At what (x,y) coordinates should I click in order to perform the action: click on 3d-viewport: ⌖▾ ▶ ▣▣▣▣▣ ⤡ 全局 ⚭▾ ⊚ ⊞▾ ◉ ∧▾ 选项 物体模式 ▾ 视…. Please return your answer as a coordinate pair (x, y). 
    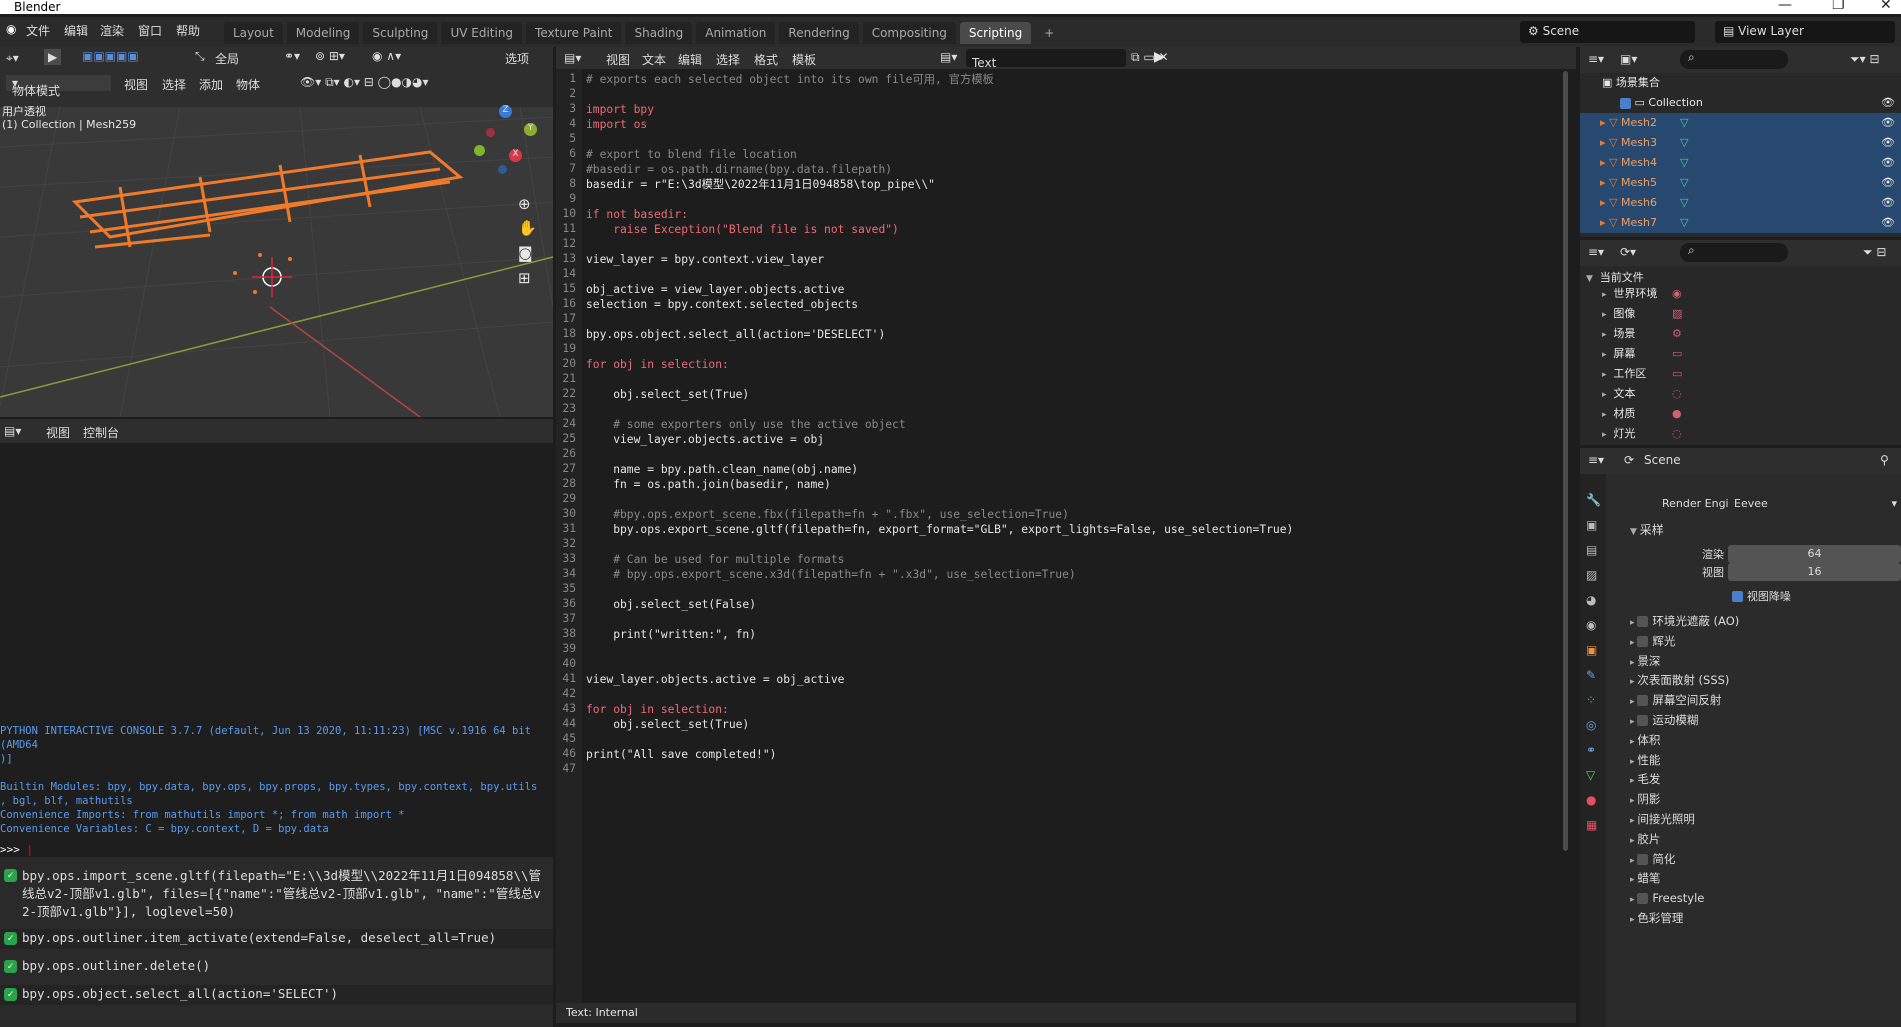
    Looking at the image, I should click on (276, 232).